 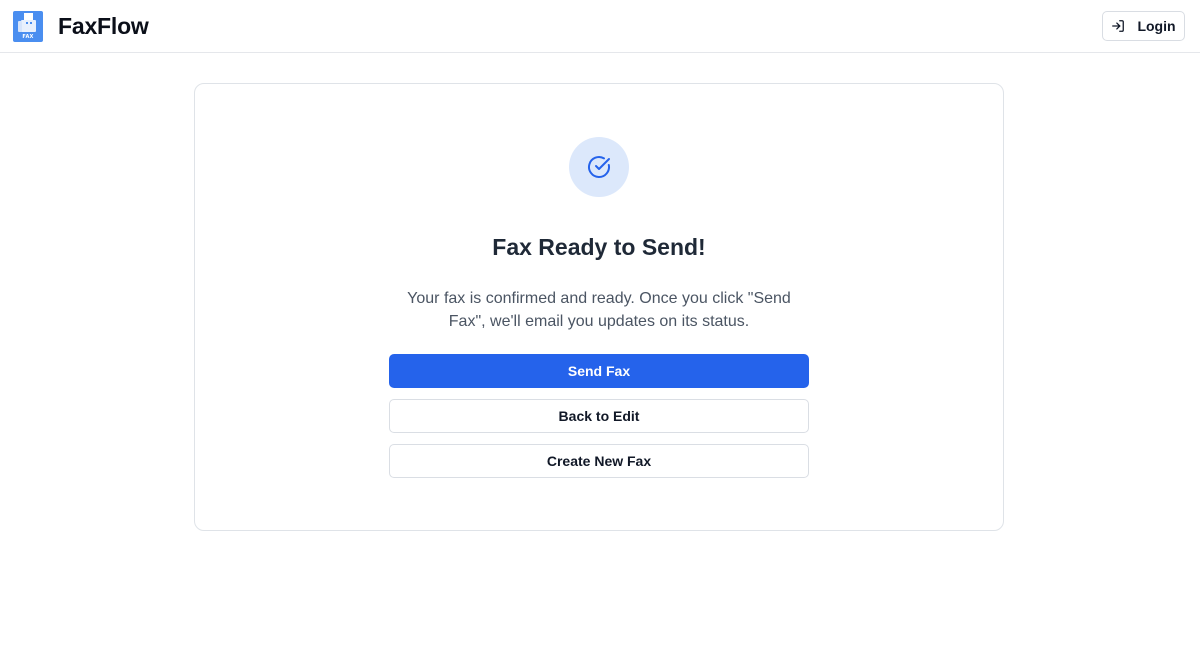 I want to click on status-circle, so click(x=599, y=167).